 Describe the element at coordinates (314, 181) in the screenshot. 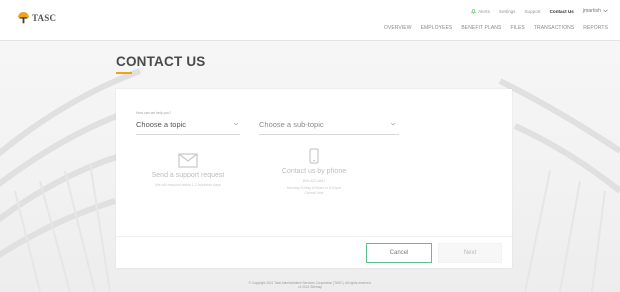

I see `phone-number: 800-422-4661` at that location.